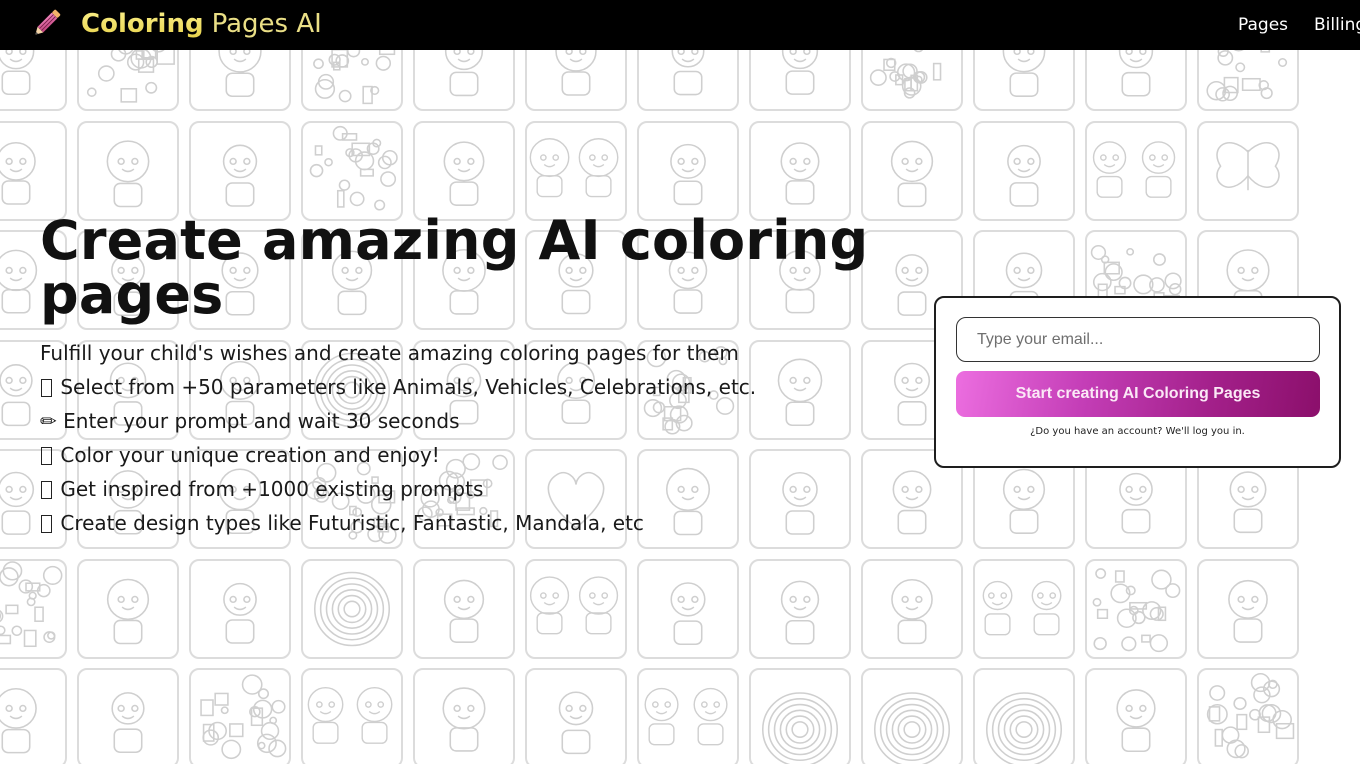 The height and width of the screenshot is (764, 1360). I want to click on feature-text: Color your unique creation and enjoy!, so click(250, 455).